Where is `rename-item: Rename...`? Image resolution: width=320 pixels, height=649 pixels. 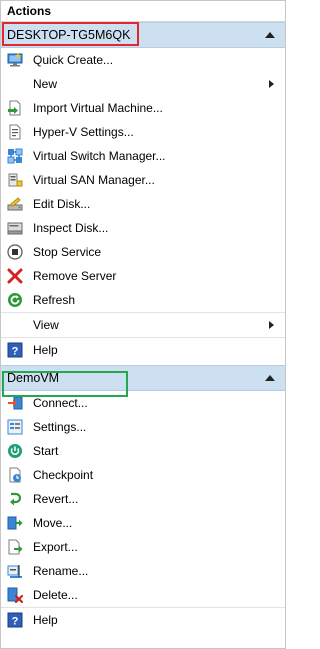
rename-item: Rename... is located at coordinates (143, 571).